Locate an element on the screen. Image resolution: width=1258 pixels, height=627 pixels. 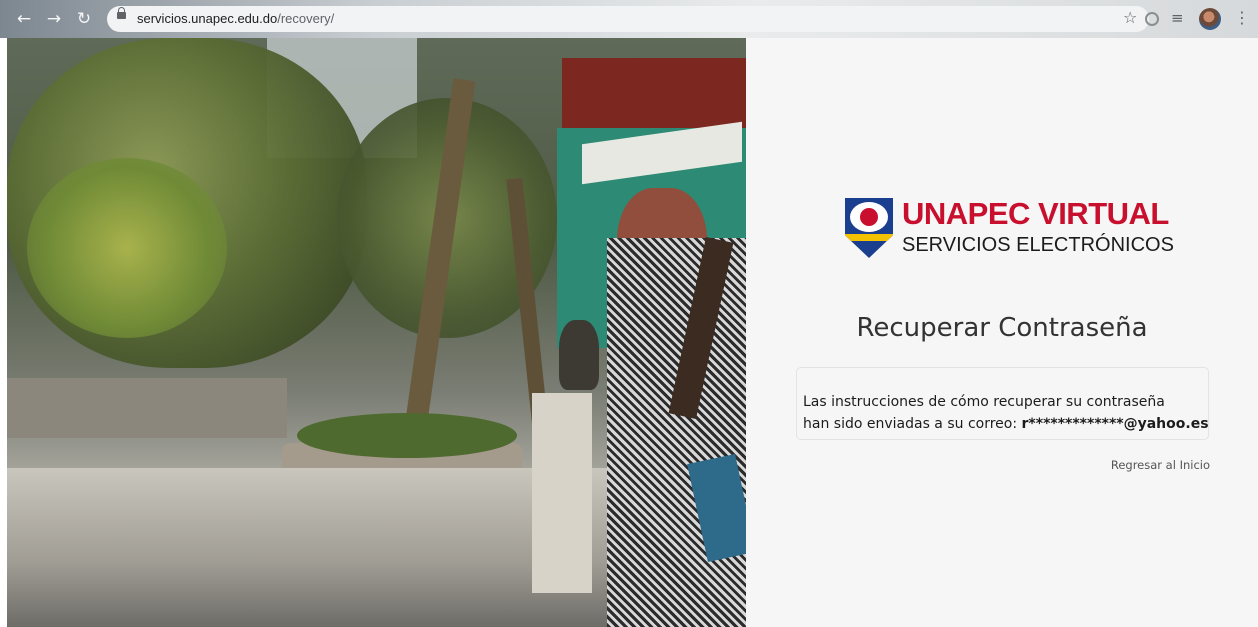
reload-icon: ↻ is located at coordinates (84, 19).